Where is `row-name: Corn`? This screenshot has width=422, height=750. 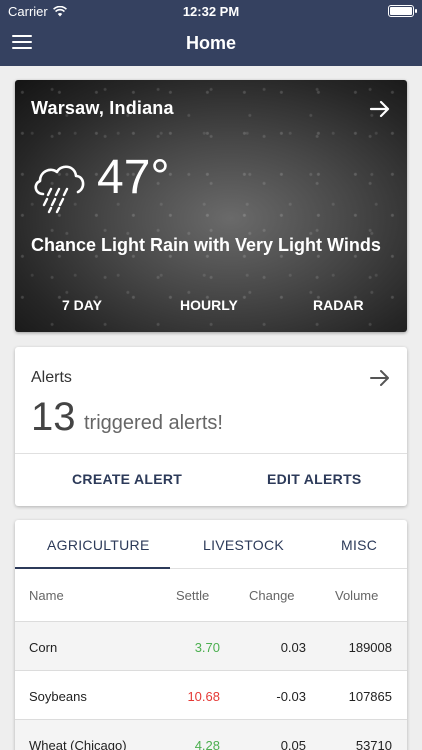 row-name: Corn is located at coordinates (43, 647).